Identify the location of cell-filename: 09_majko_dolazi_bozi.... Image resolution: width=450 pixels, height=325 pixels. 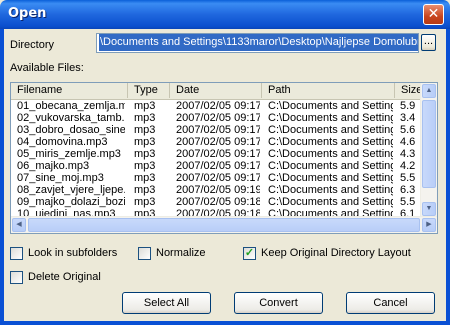
(71, 202).